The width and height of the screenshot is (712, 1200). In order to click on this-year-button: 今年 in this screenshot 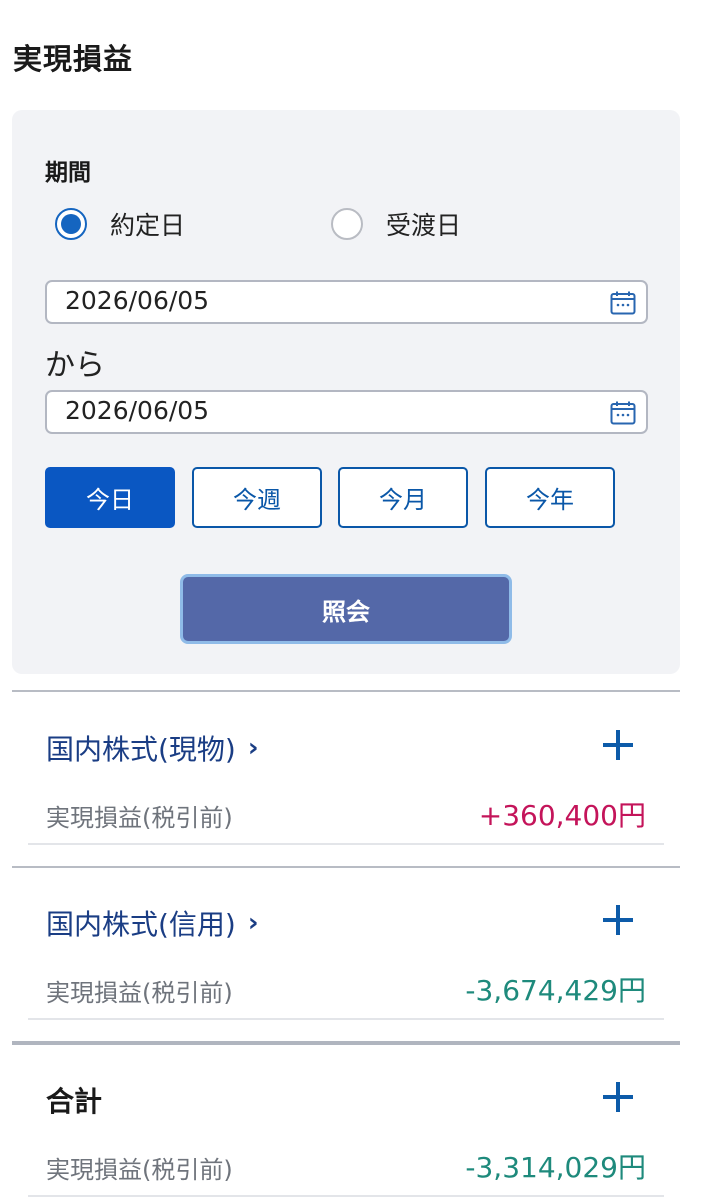, I will do `click(550, 497)`.